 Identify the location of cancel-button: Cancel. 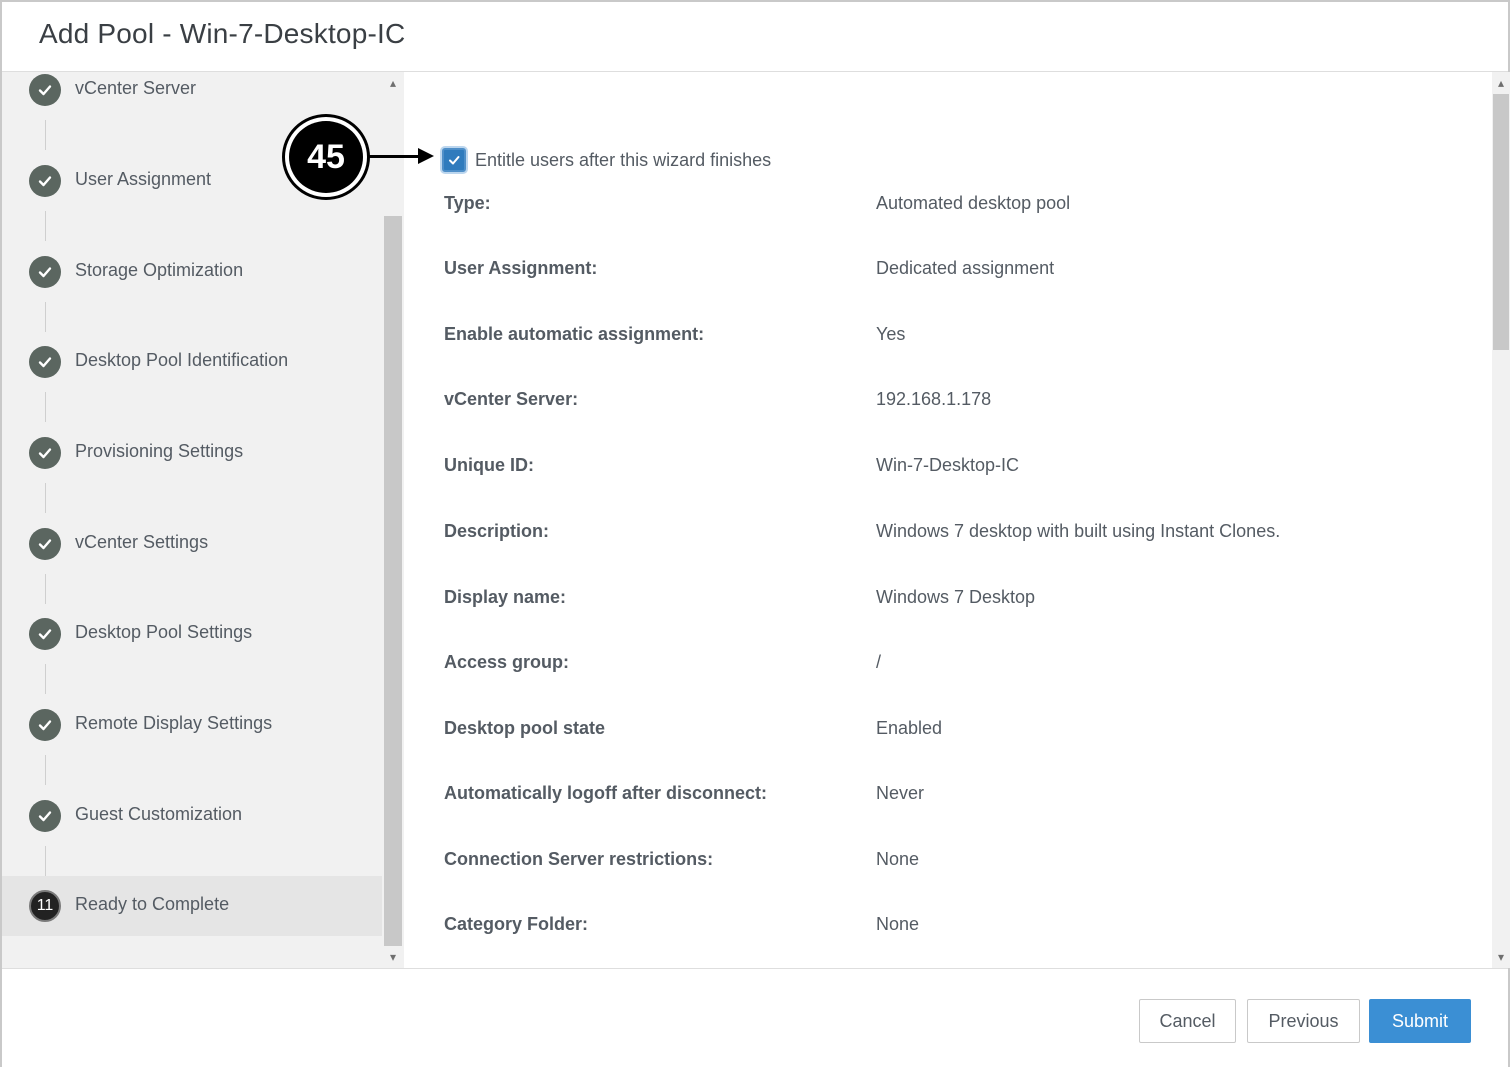
(1187, 1021).